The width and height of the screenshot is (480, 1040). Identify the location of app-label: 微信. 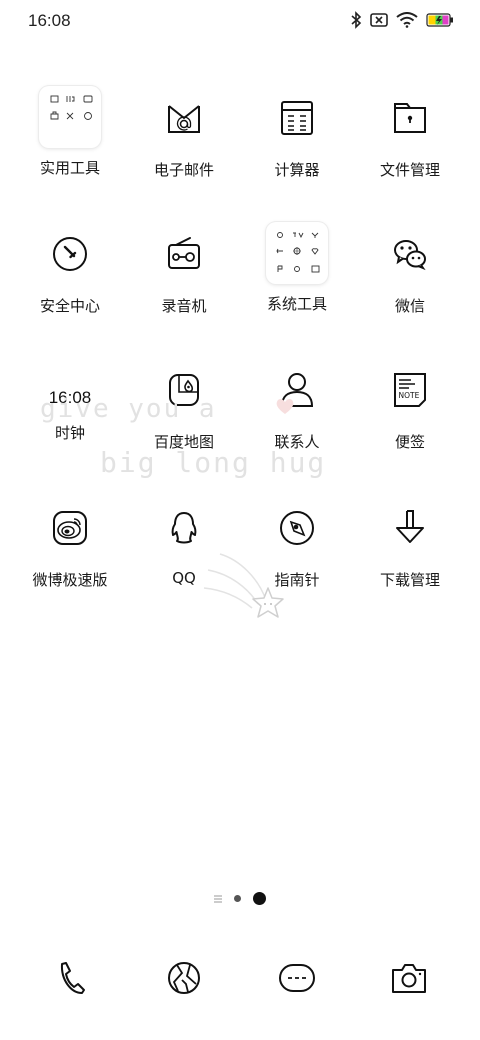
(409, 306).